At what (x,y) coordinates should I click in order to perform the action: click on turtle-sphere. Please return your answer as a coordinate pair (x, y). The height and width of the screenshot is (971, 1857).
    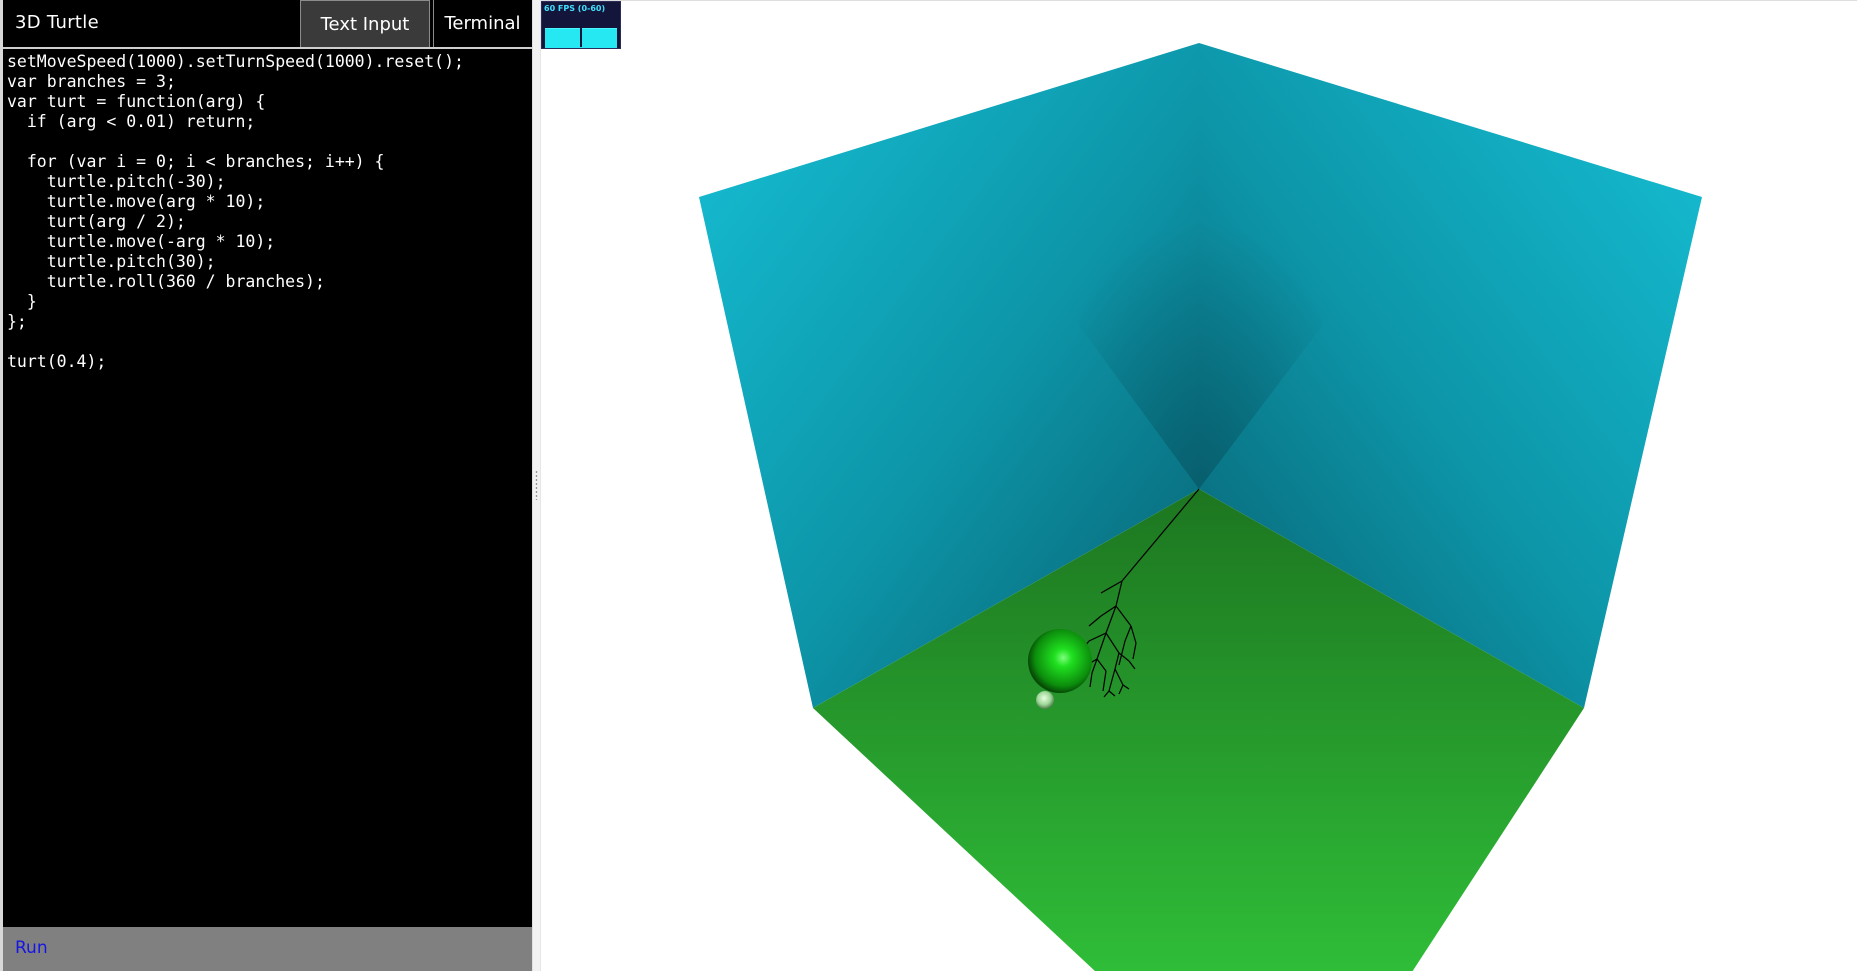
    Looking at the image, I should click on (1060, 661).